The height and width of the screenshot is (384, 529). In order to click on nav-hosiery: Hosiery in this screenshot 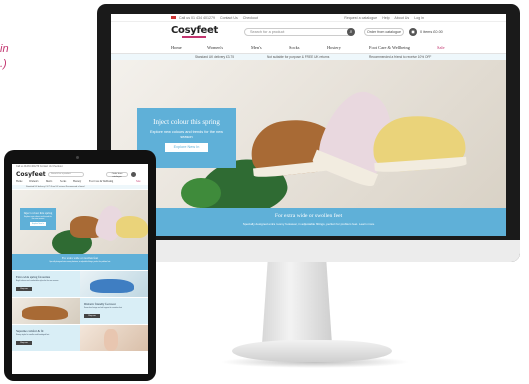, I will do `click(334, 47)`.